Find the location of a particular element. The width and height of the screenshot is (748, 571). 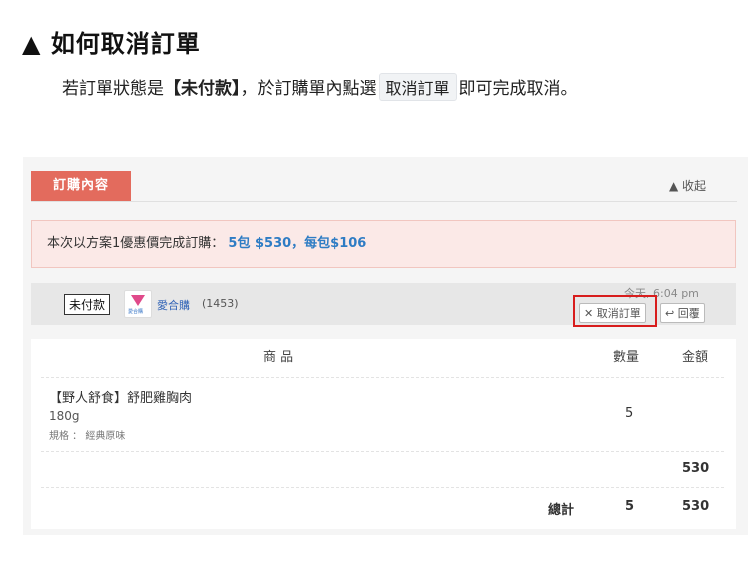

instruction-text: 若訂單狀態是【未付款】，於訂購單內點選 取消訂單 即可完成取消。 is located at coordinates (320, 87).